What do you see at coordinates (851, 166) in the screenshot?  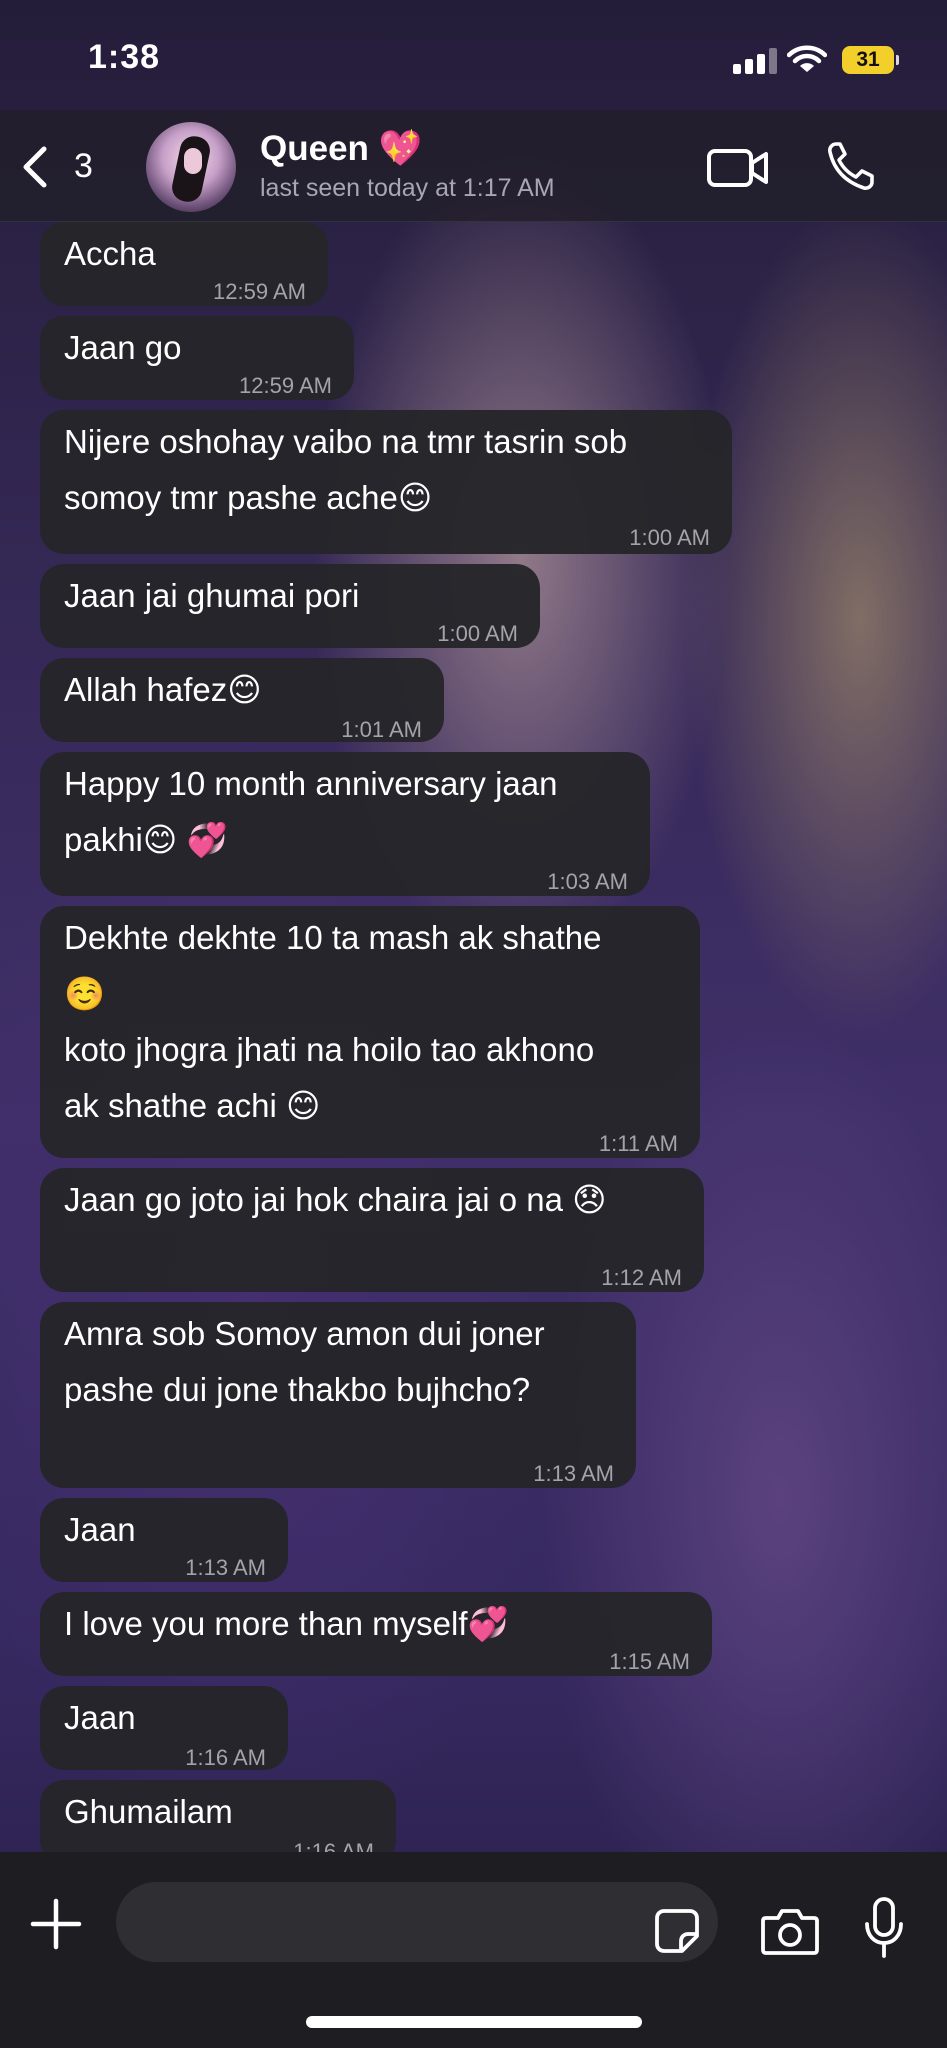 I see `phone-call-button` at bounding box center [851, 166].